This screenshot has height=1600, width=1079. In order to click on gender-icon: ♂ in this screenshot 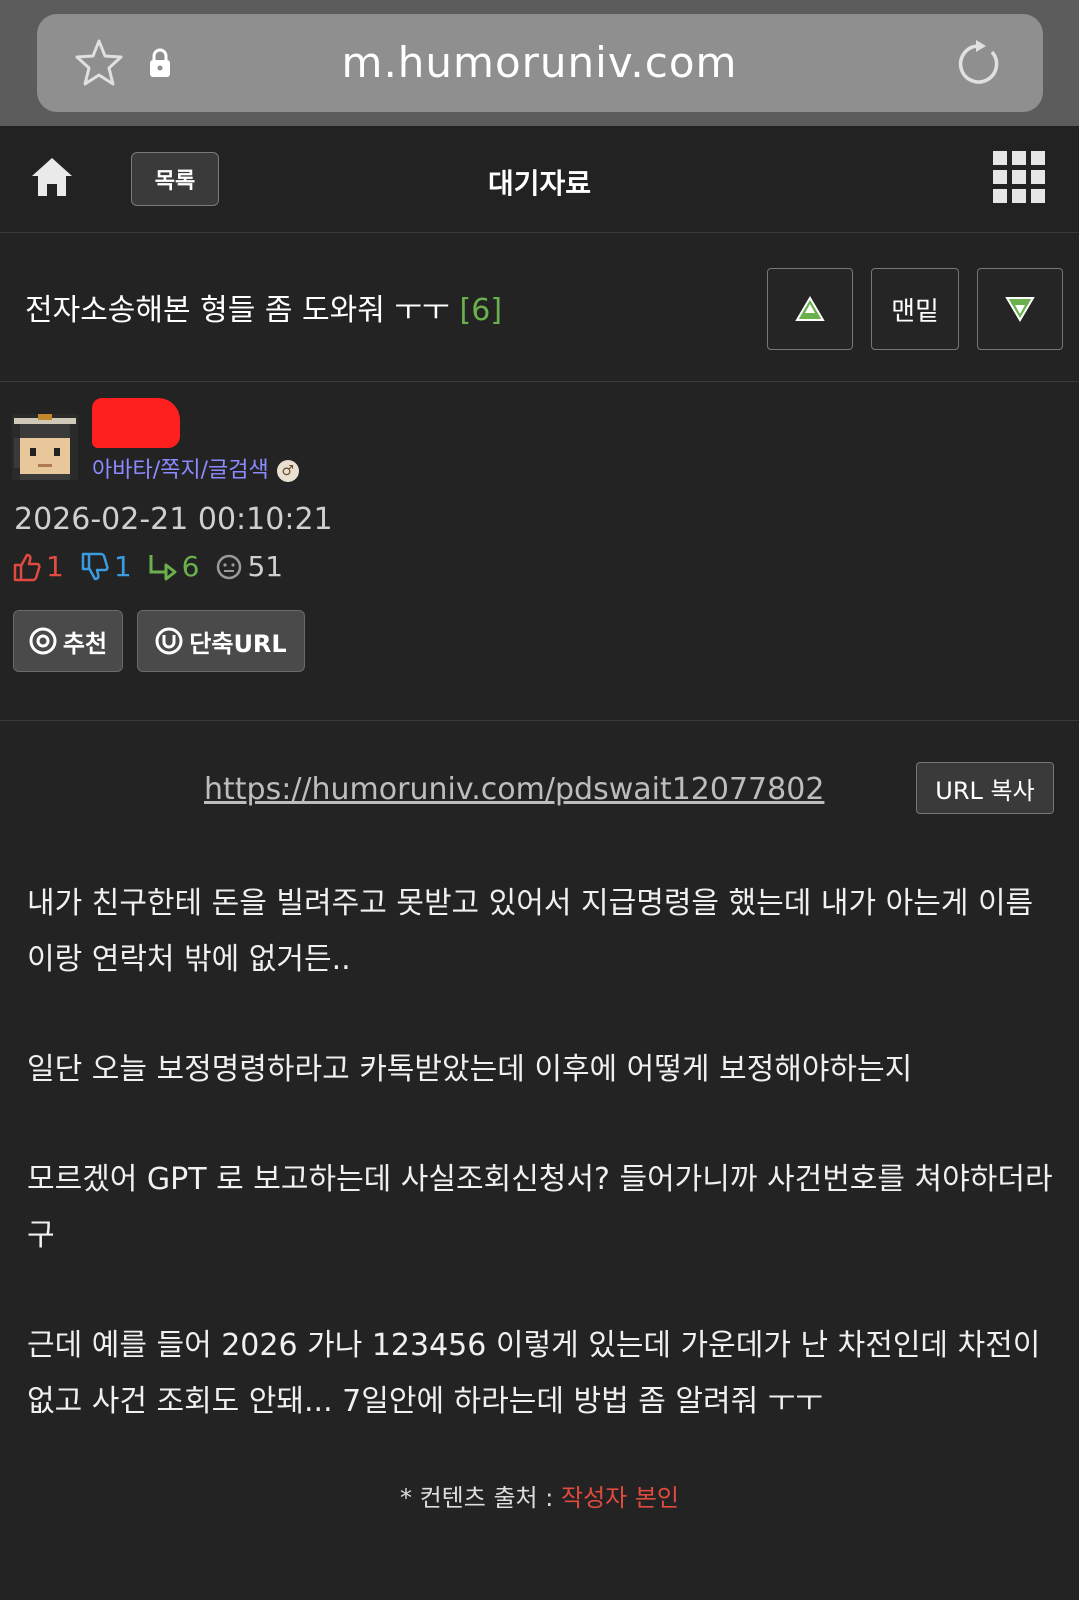, I will do `click(287, 471)`.